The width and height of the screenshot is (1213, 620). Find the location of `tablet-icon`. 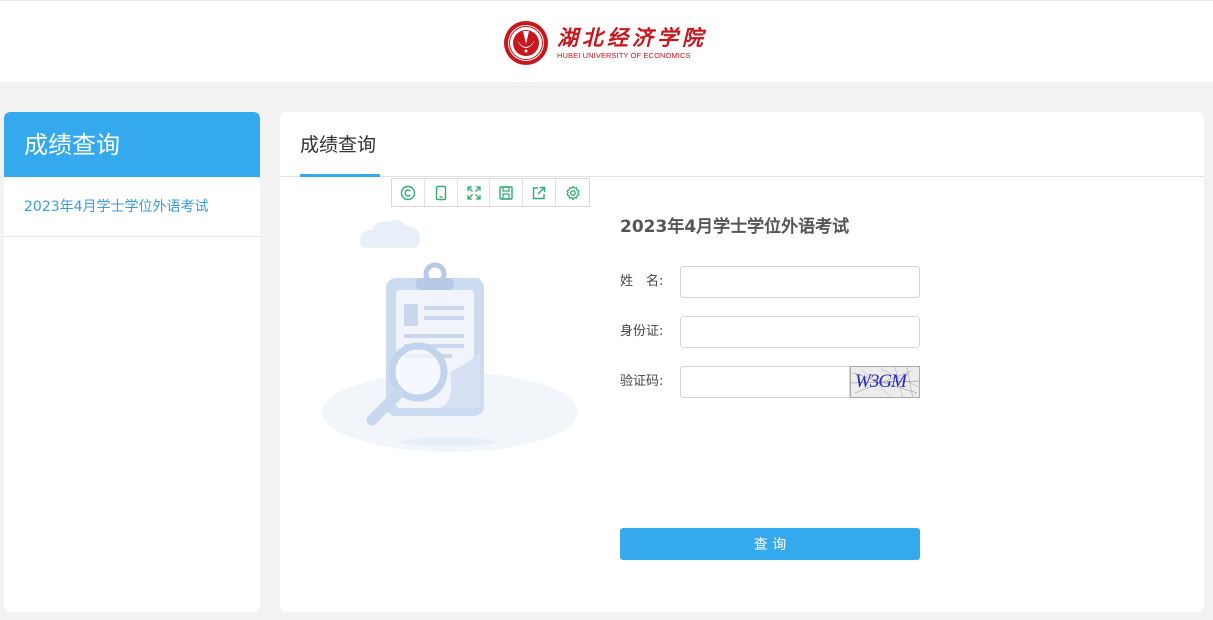

tablet-icon is located at coordinates (441, 192).